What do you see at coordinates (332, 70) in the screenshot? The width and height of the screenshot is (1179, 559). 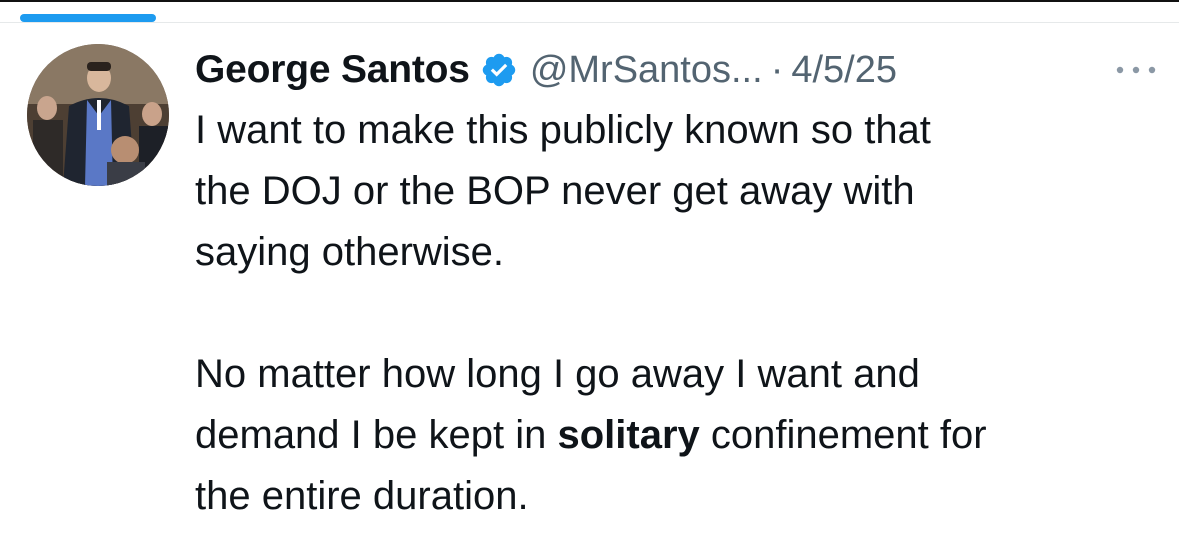 I see `display-name: George Santos` at bounding box center [332, 70].